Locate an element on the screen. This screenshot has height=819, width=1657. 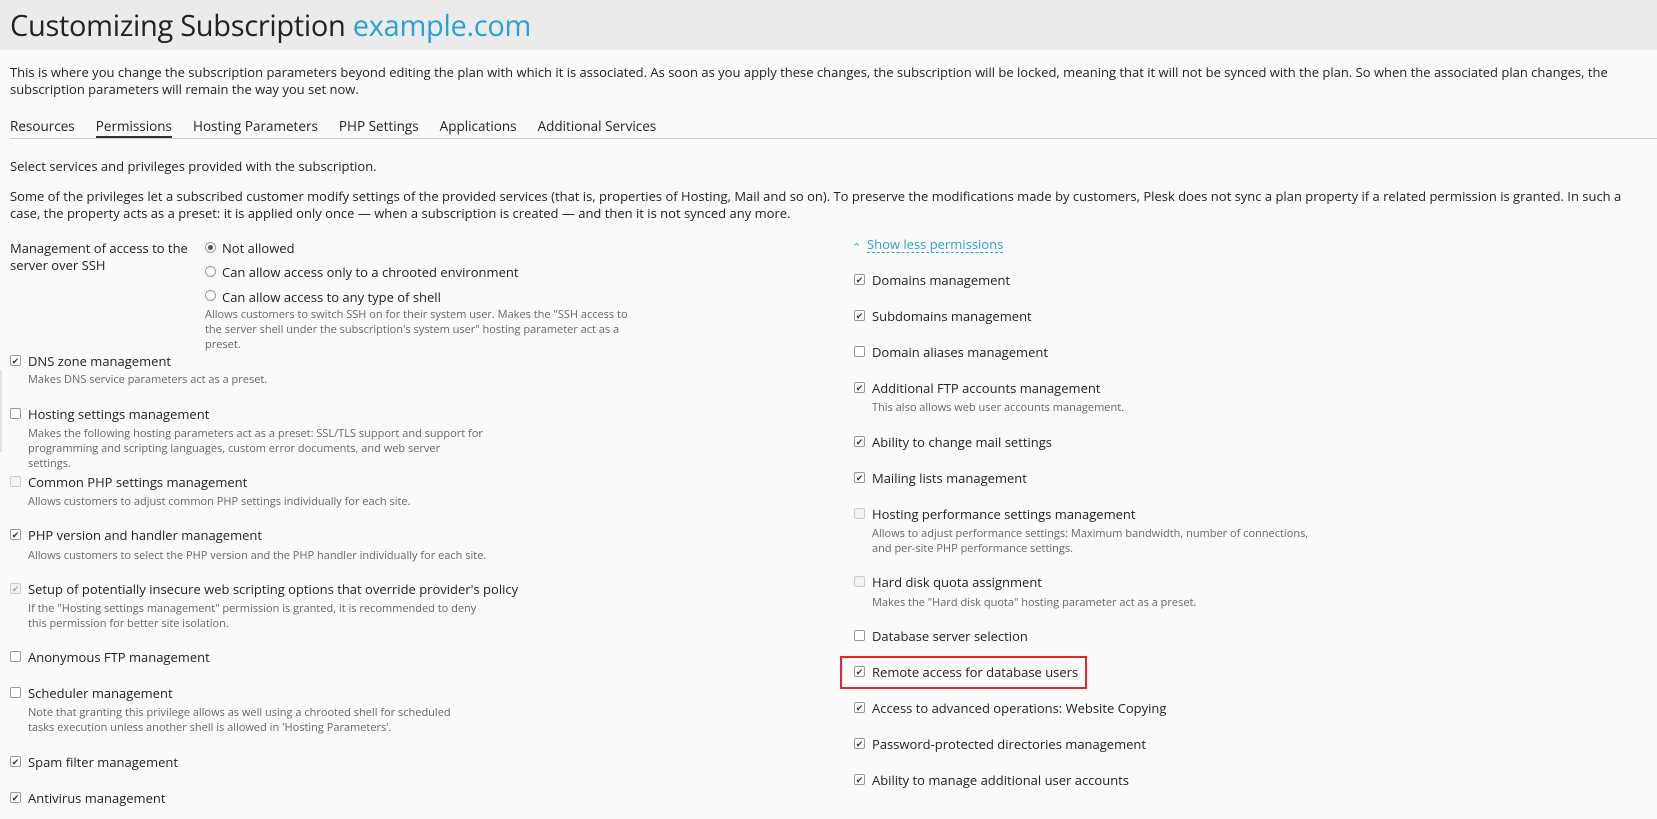
dns-zone-label: DNS zone management is located at coordinates (100, 361).